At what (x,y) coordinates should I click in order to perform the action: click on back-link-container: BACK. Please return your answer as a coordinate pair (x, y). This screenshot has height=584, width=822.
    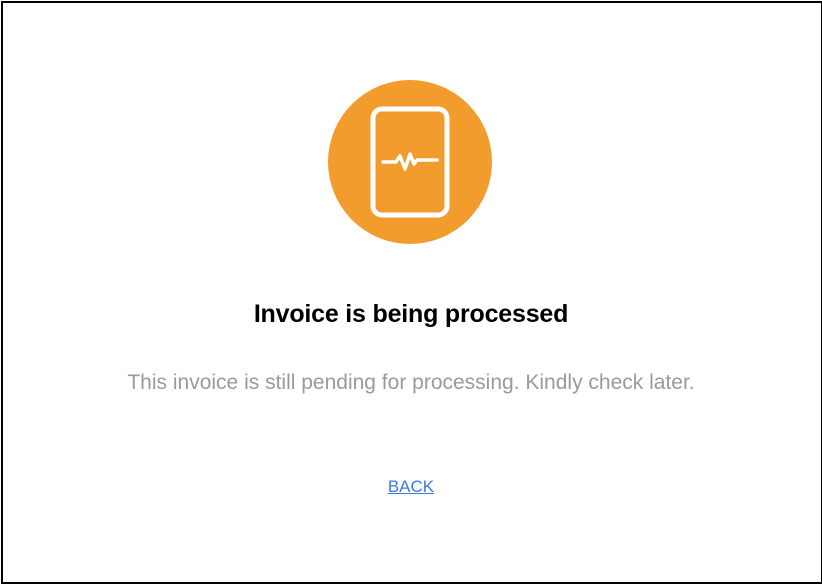
    Looking at the image, I should click on (411, 487).